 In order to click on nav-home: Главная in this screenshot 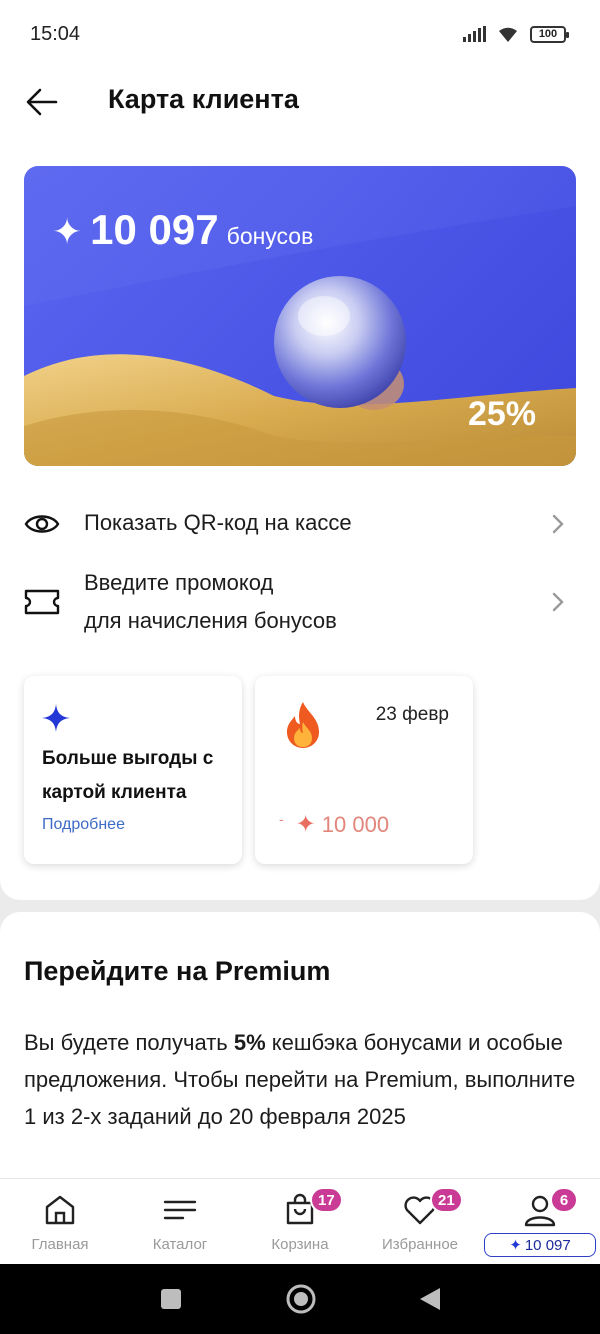, I will do `click(60, 1222)`.